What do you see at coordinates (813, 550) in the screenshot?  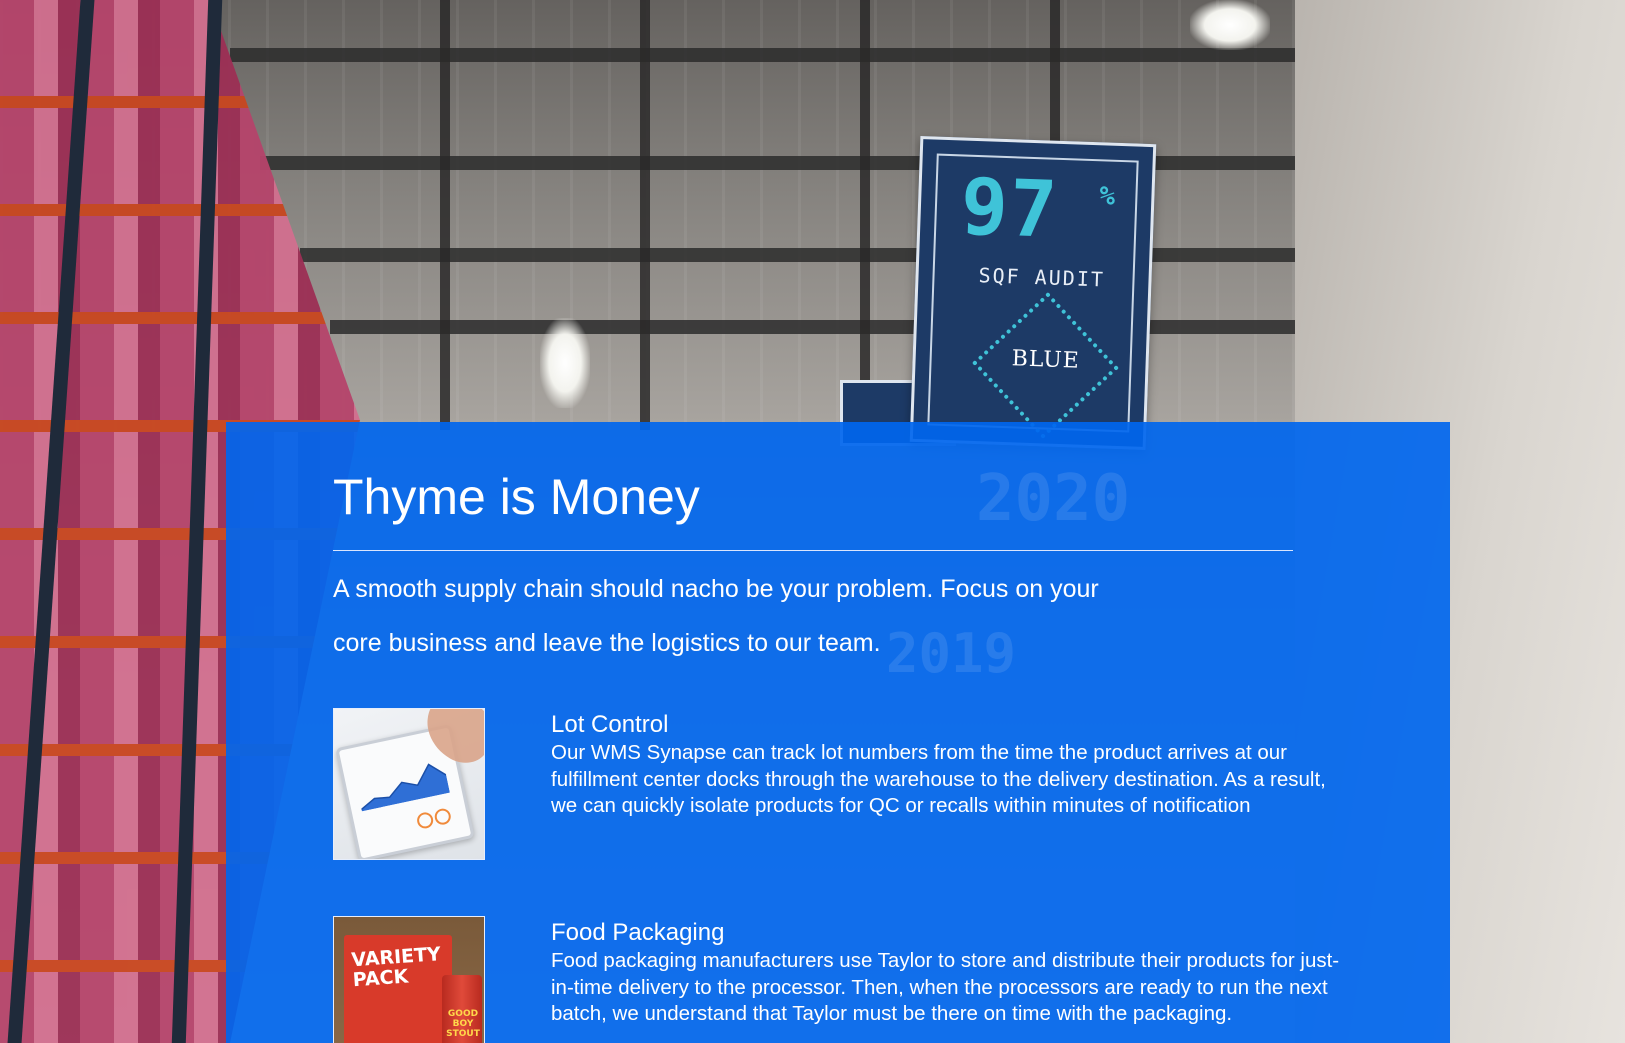 I see `title-divider` at bounding box center [813, 550].